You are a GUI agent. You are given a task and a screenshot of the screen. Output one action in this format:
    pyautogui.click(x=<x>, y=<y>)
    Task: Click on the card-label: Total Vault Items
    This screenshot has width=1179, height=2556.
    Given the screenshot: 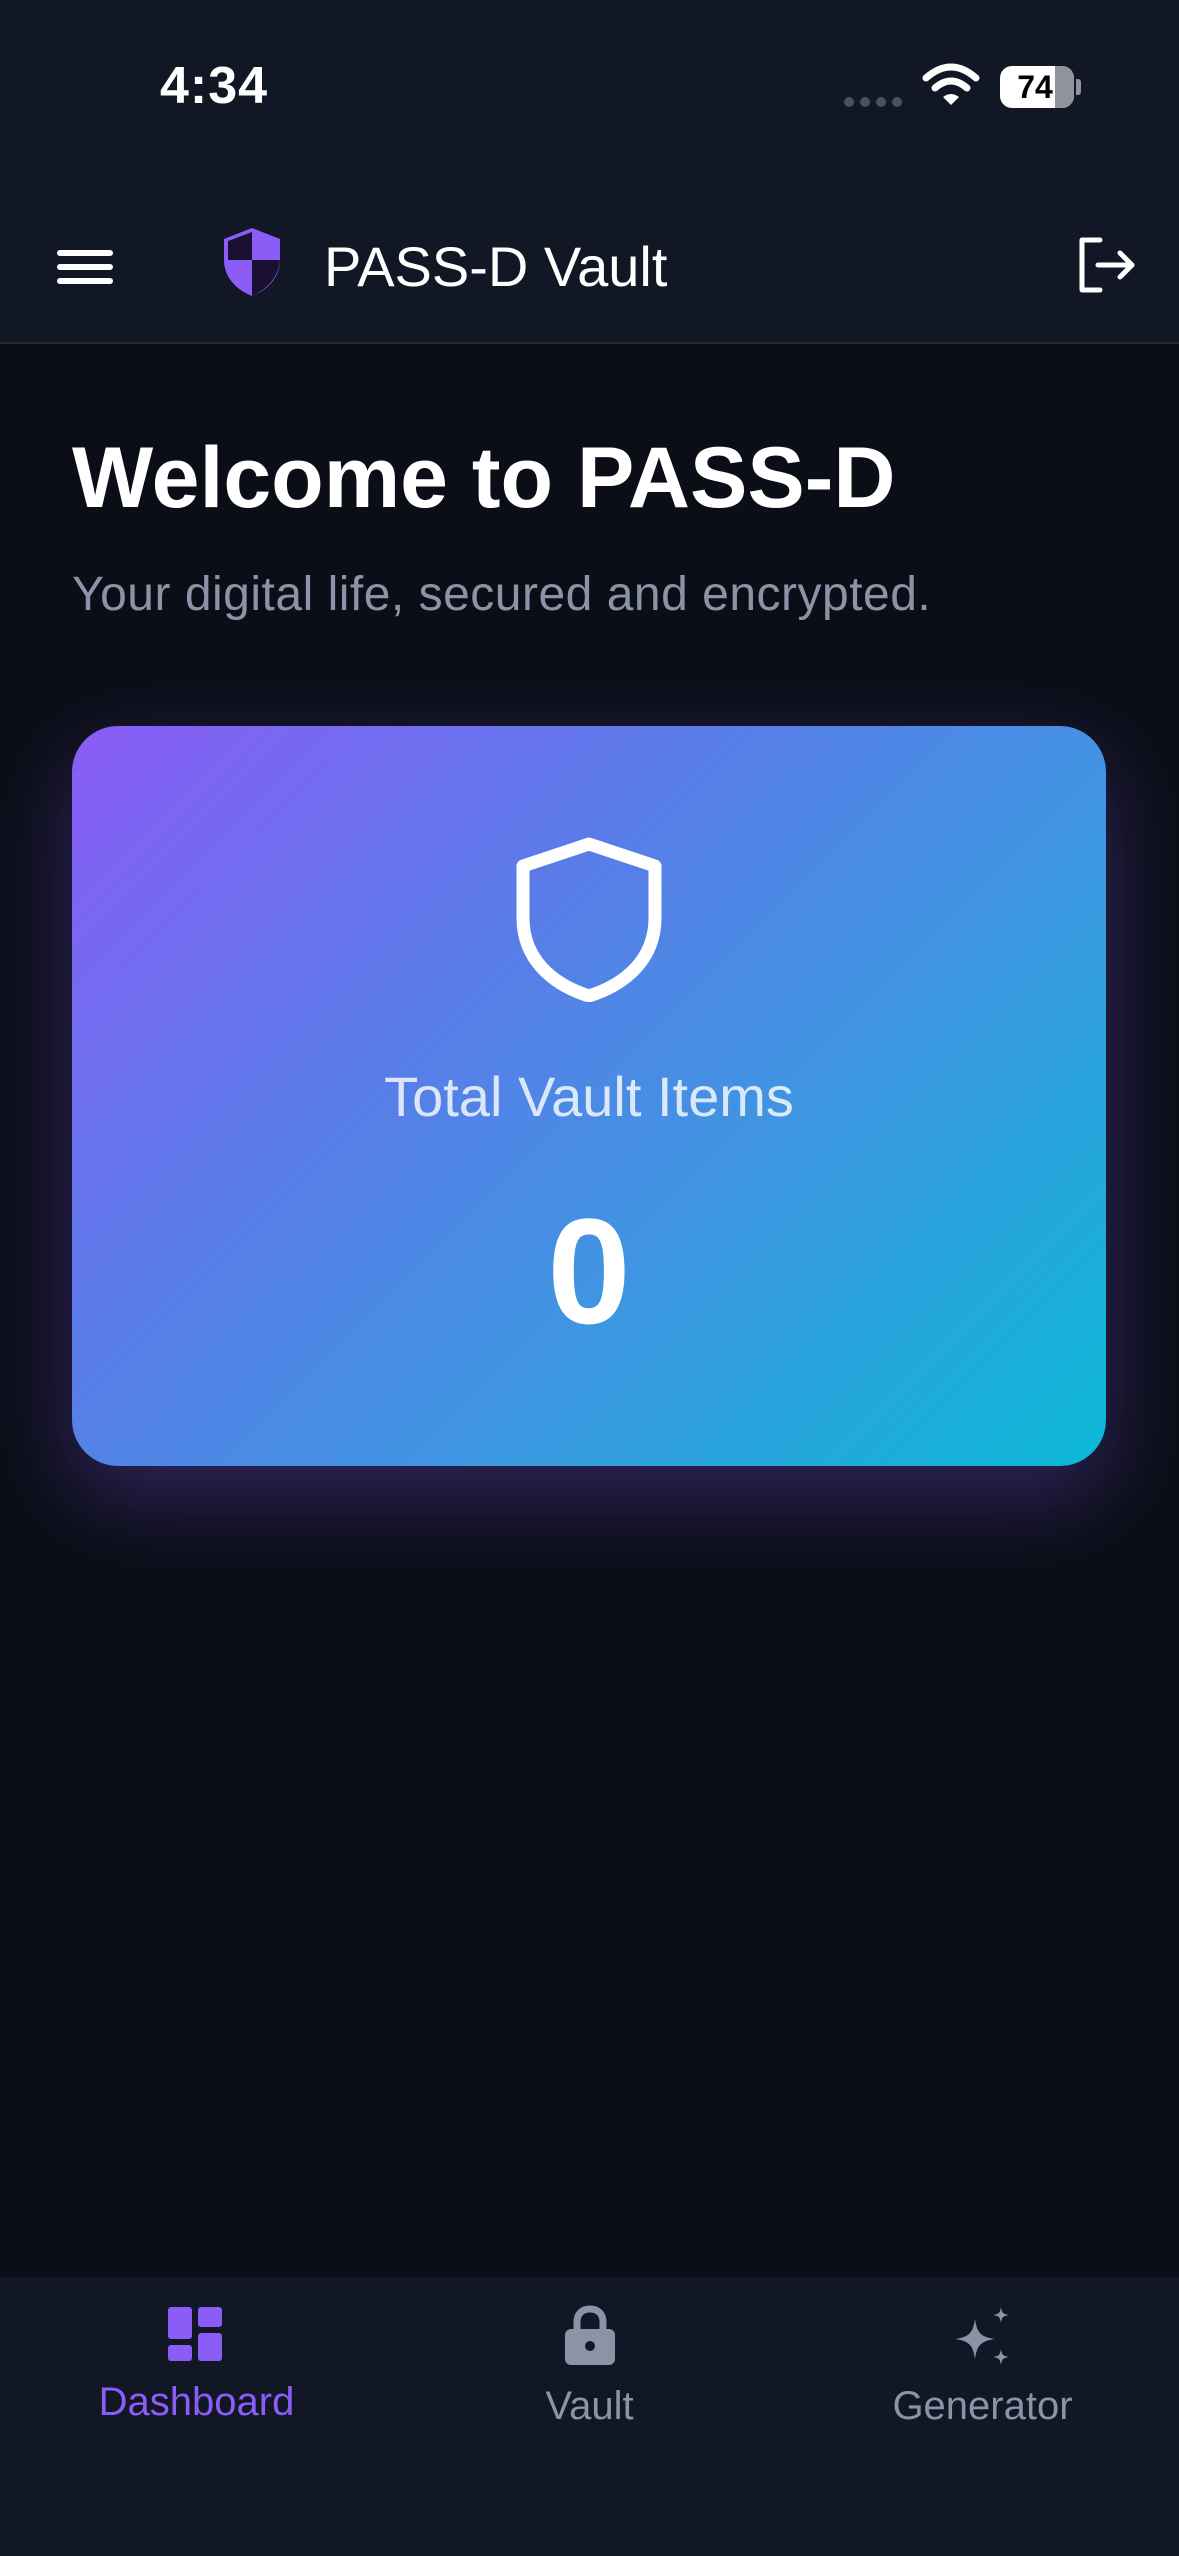 What is the action you would take?
    pyautogui.click(x=589, y=1096)
    